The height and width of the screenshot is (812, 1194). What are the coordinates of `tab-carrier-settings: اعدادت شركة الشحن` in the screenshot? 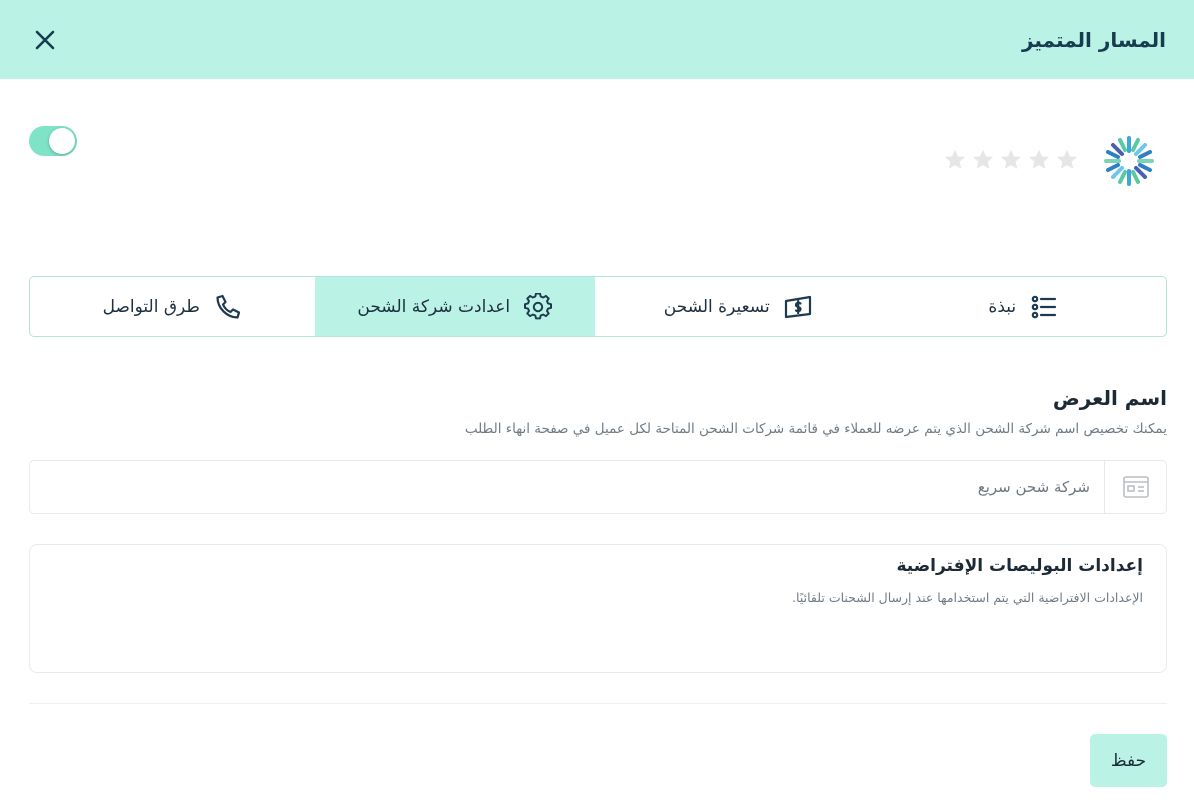 It's located at (454, 306).